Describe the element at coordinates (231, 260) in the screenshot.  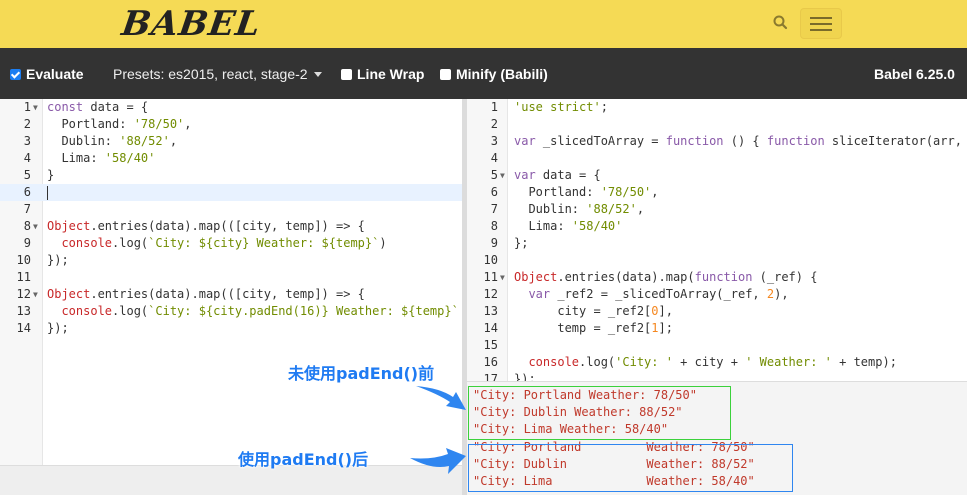
I see `code-line: 10});` at that location.